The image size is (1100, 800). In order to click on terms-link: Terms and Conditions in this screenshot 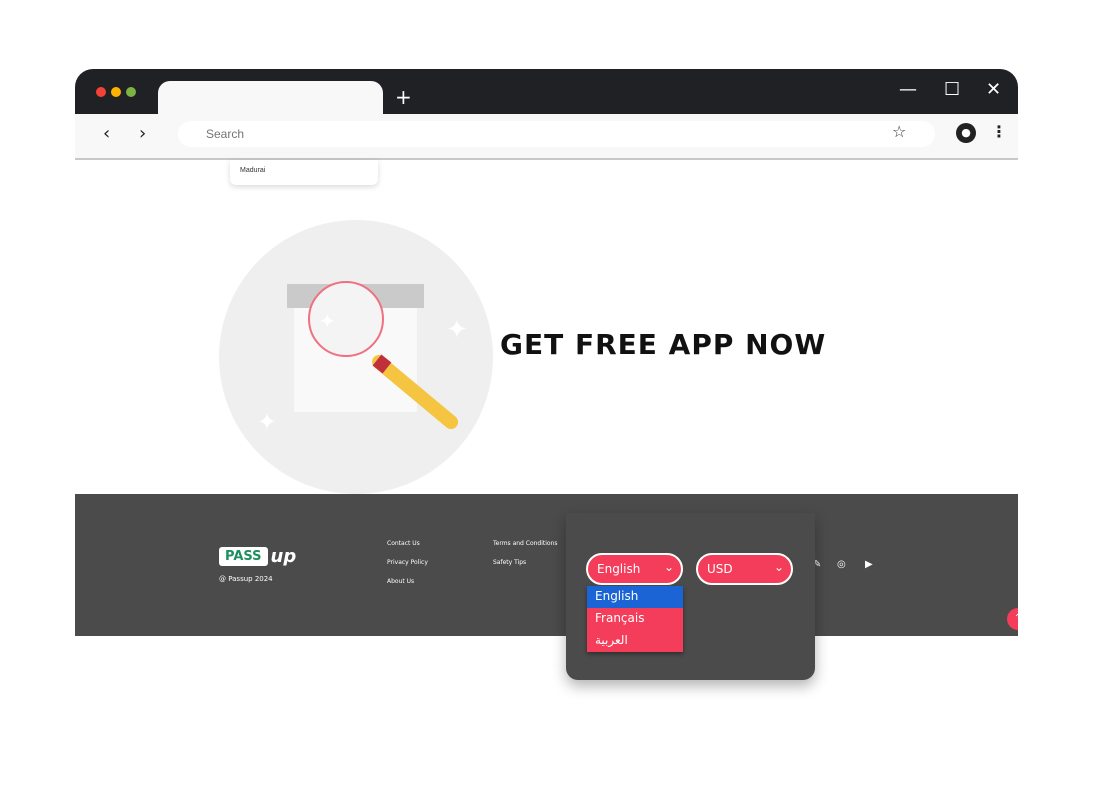, I will do `click(525, 543)`.